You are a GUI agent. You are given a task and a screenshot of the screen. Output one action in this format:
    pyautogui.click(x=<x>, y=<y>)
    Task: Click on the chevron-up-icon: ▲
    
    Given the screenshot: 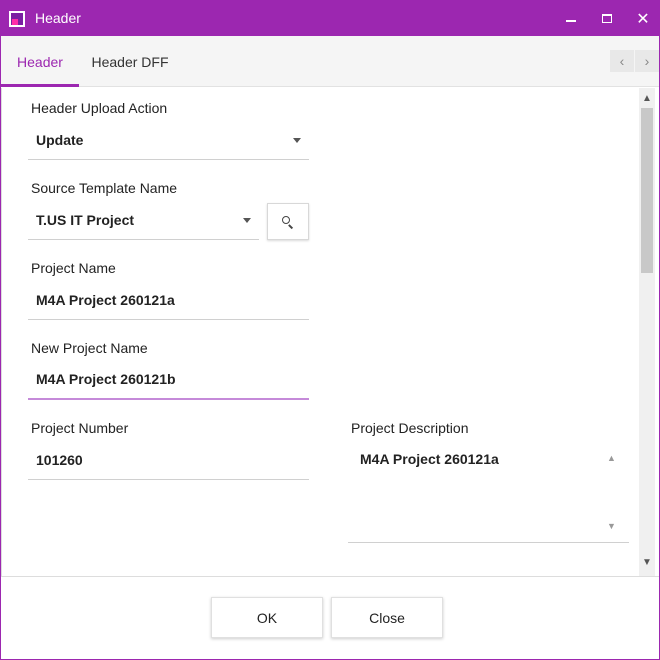 What is the action you would take?
    pyautogui.click(x=611, y=458)
    